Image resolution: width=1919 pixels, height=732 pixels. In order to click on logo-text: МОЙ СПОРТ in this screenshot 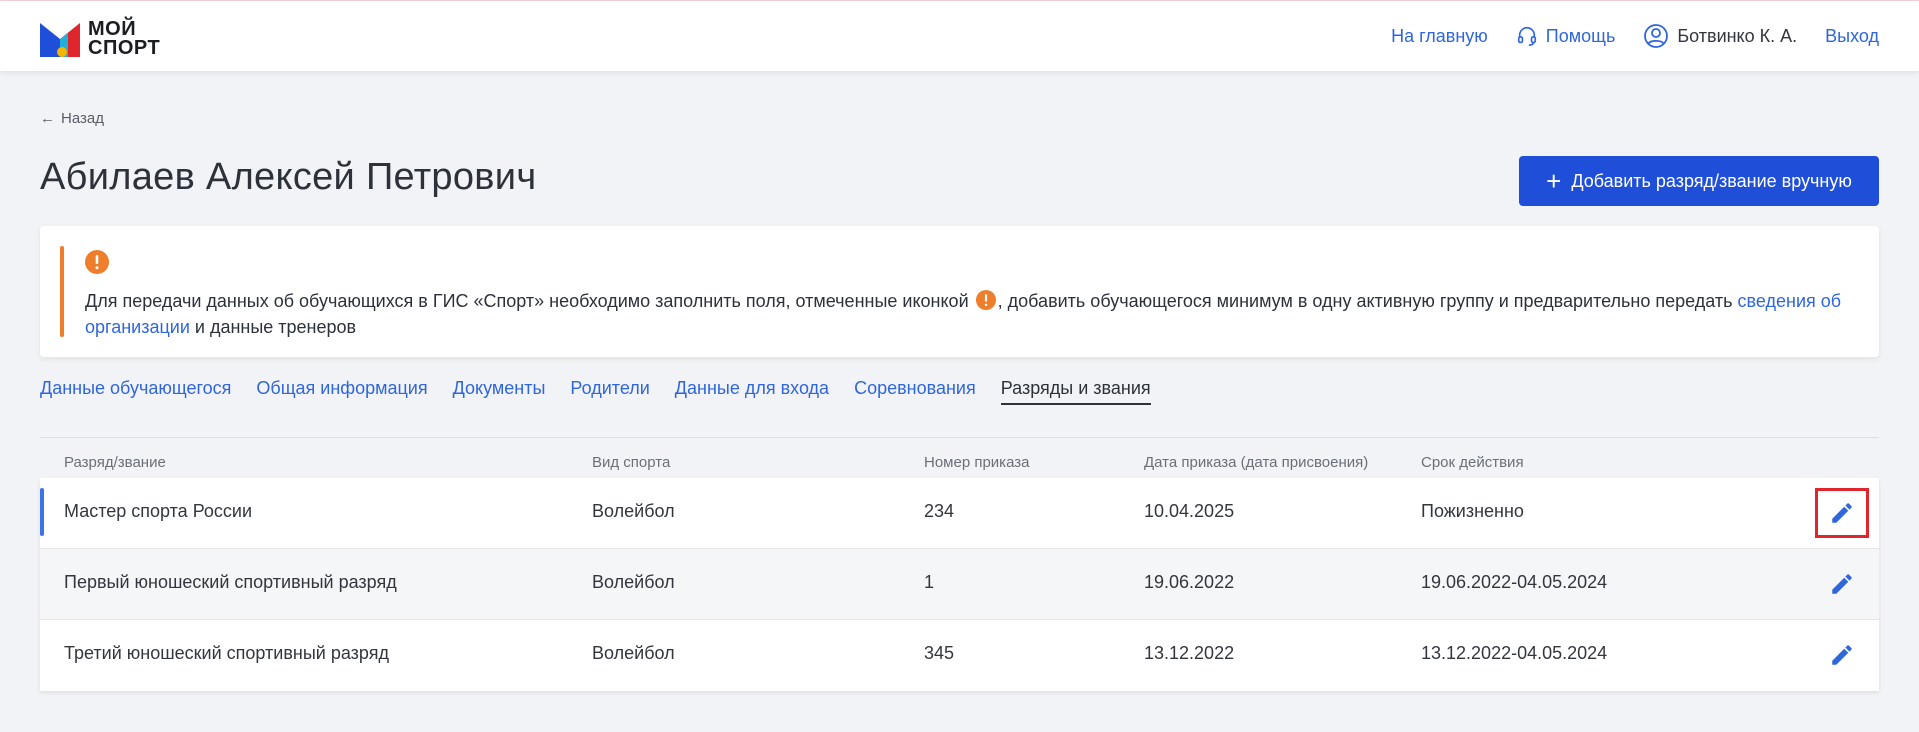, I will do `click(124, 39)`.